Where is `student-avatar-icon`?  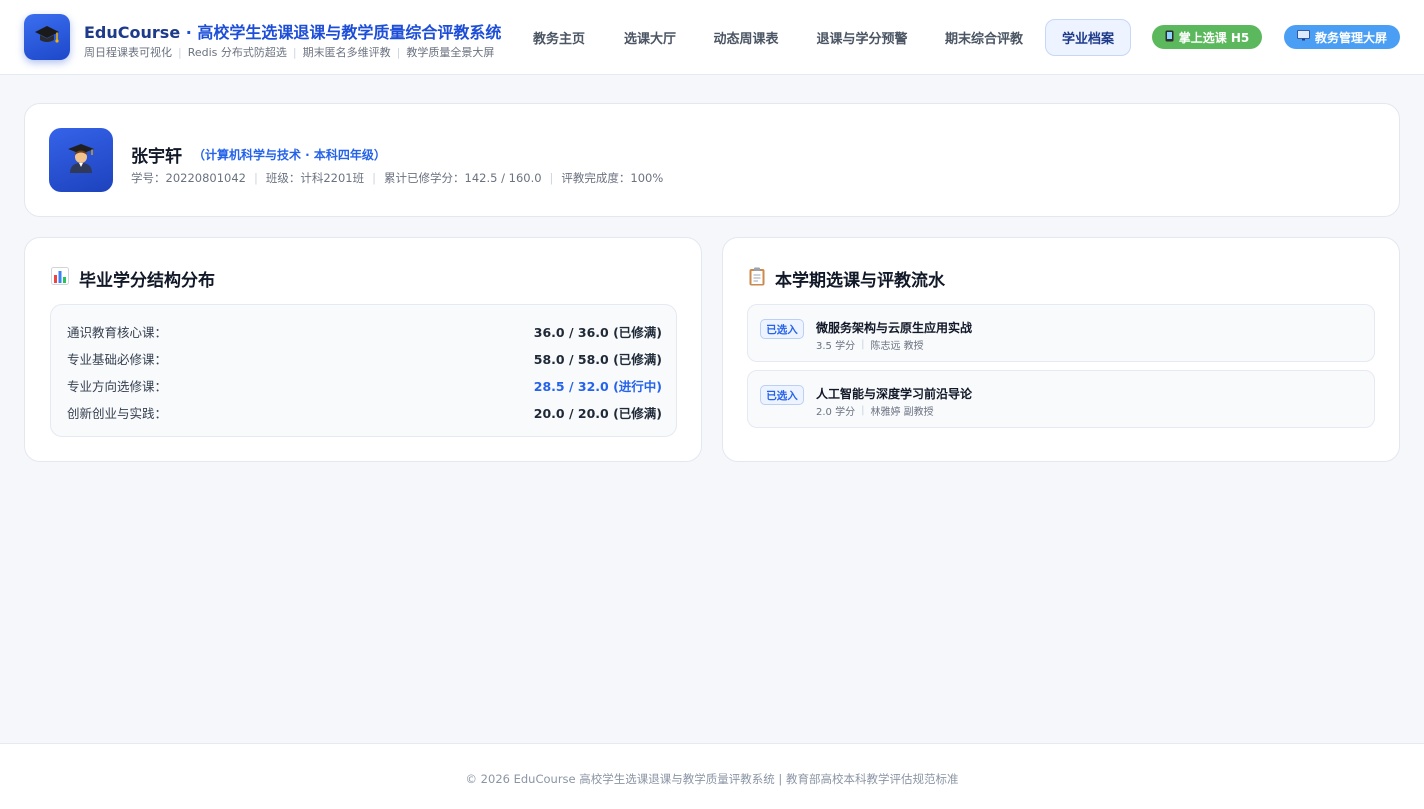
student-avatar-icon is located at coordinates (81, 160).